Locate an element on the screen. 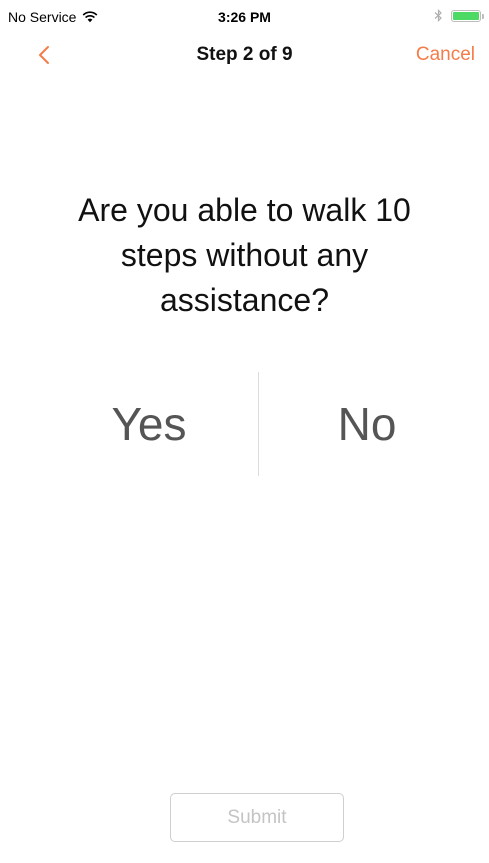 This screenshot has height=863, width=489. yes-option-button: Yes is located at coordinates (149, 424).